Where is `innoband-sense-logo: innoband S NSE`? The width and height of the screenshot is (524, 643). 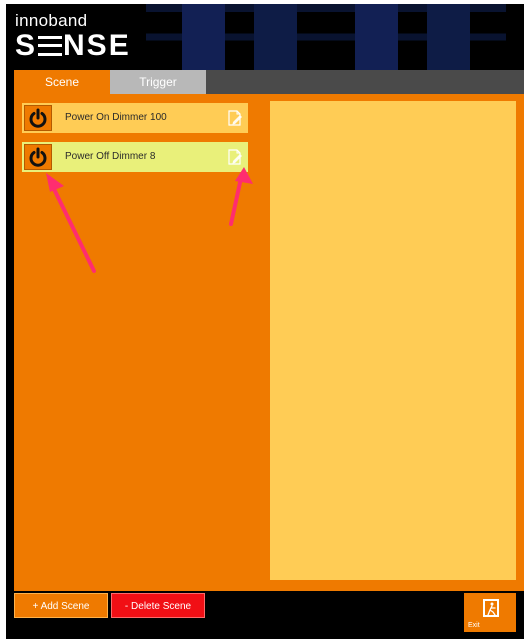 innoband-sense-logo: innoband S NSE is located at coordinates (73, 36).